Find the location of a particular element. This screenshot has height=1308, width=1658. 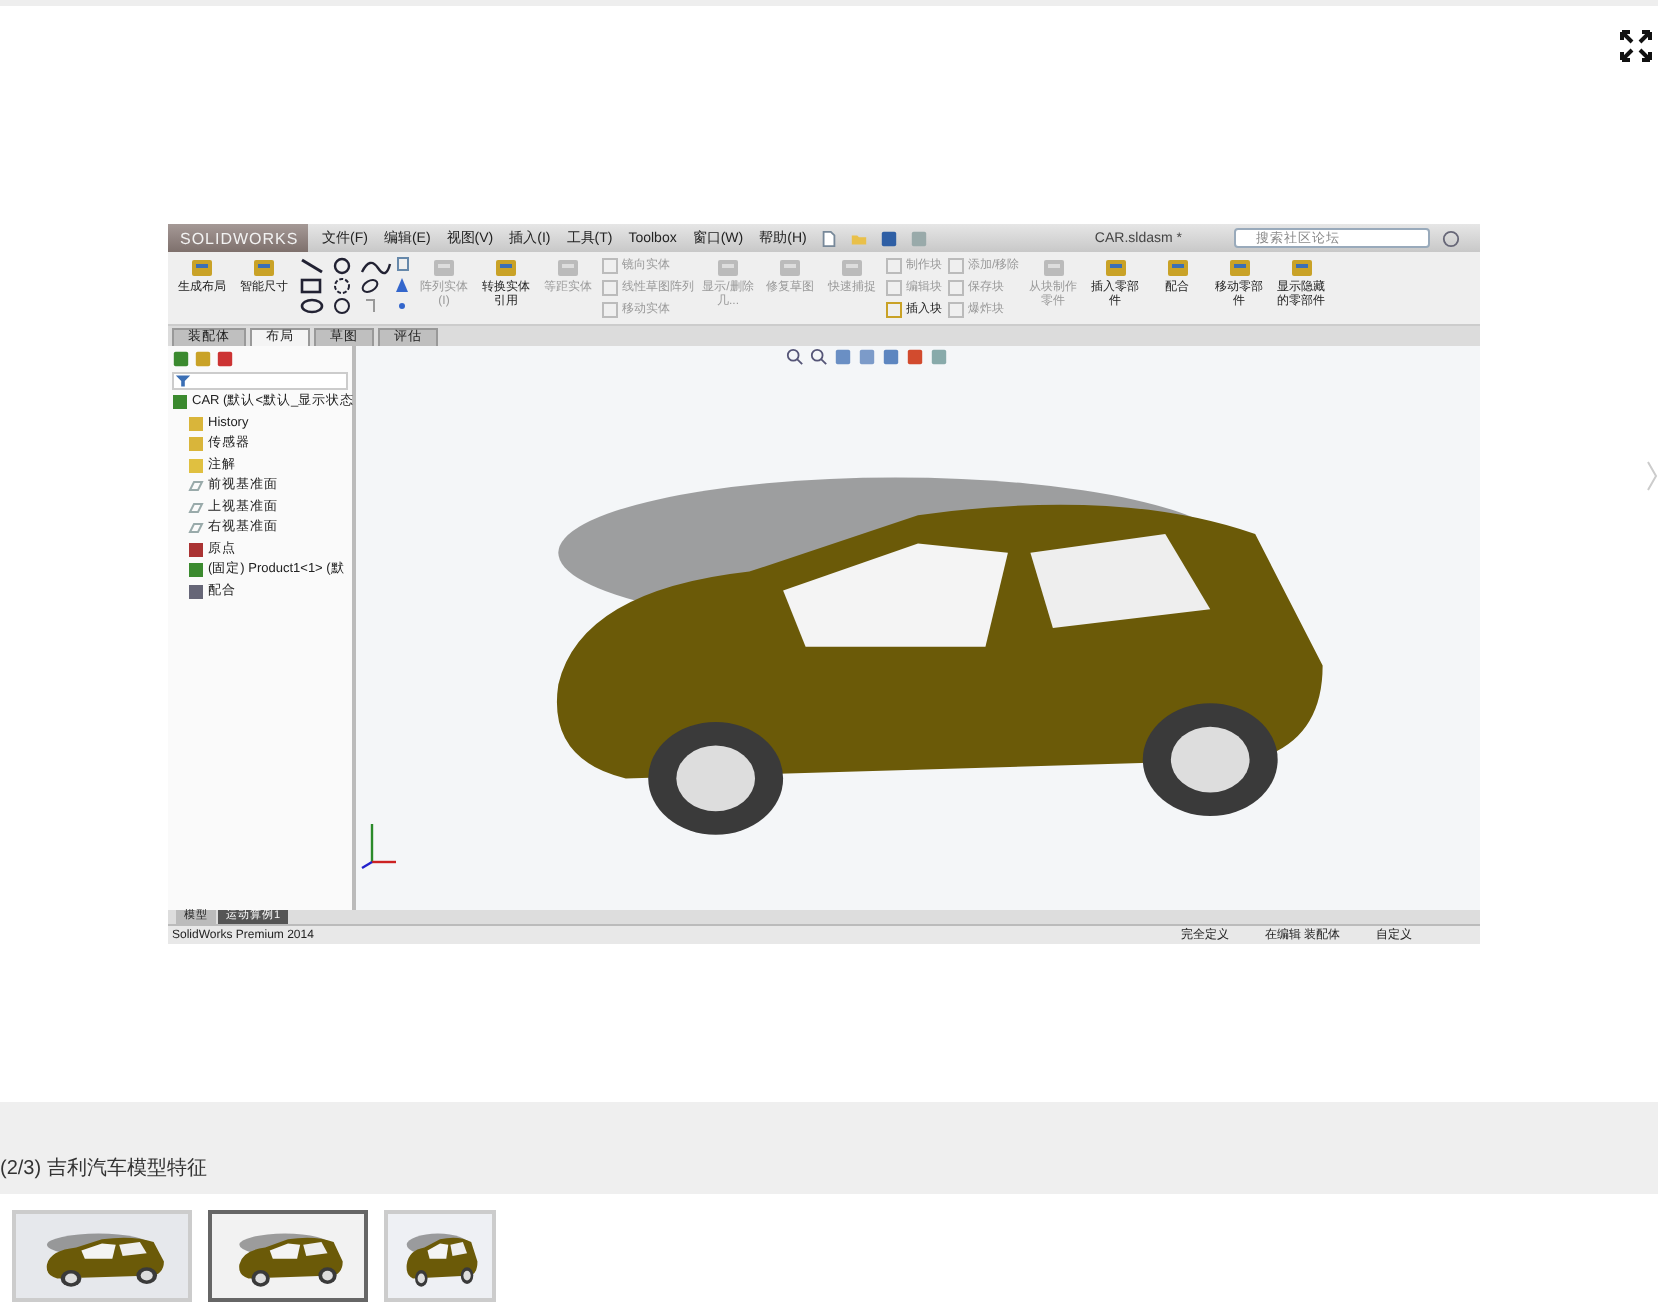

sketch-tools-icon is located at coordinates (354, 286).